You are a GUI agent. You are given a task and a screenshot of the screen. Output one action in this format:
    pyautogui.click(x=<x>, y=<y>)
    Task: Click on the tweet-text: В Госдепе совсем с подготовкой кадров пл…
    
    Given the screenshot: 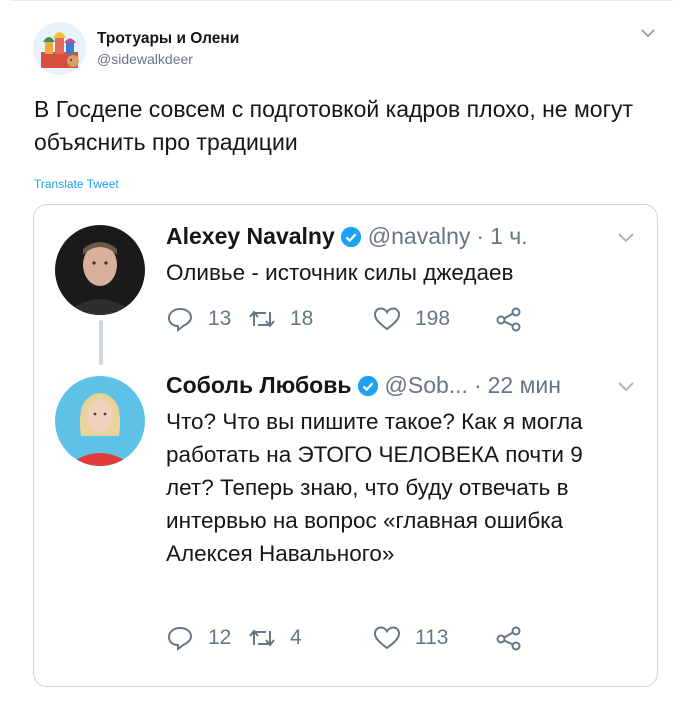 What is the action you would take?
    pyautogui.click(x=334, y=125)
    